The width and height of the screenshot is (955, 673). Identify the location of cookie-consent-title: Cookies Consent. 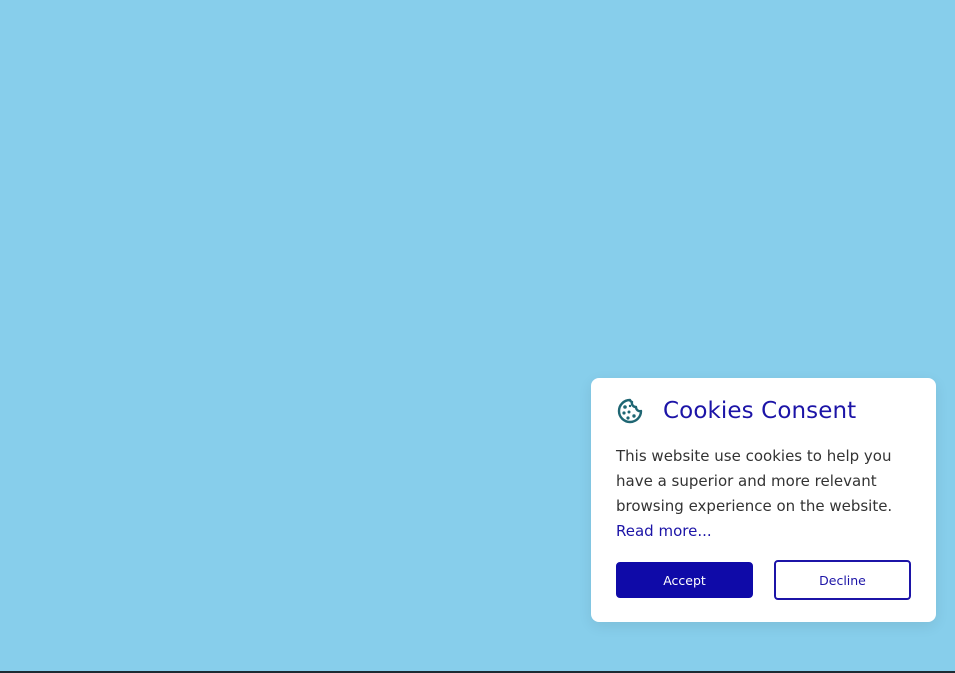
(760, 411).